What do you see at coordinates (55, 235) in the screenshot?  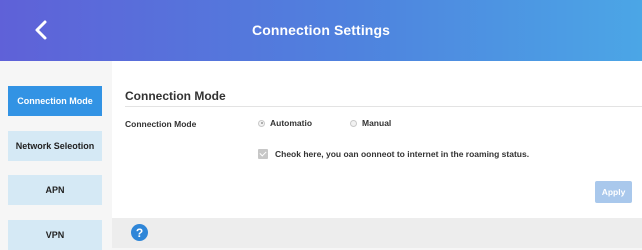 I see `sidebar-item-vpn: VPN` at bounding box center [55, 235].